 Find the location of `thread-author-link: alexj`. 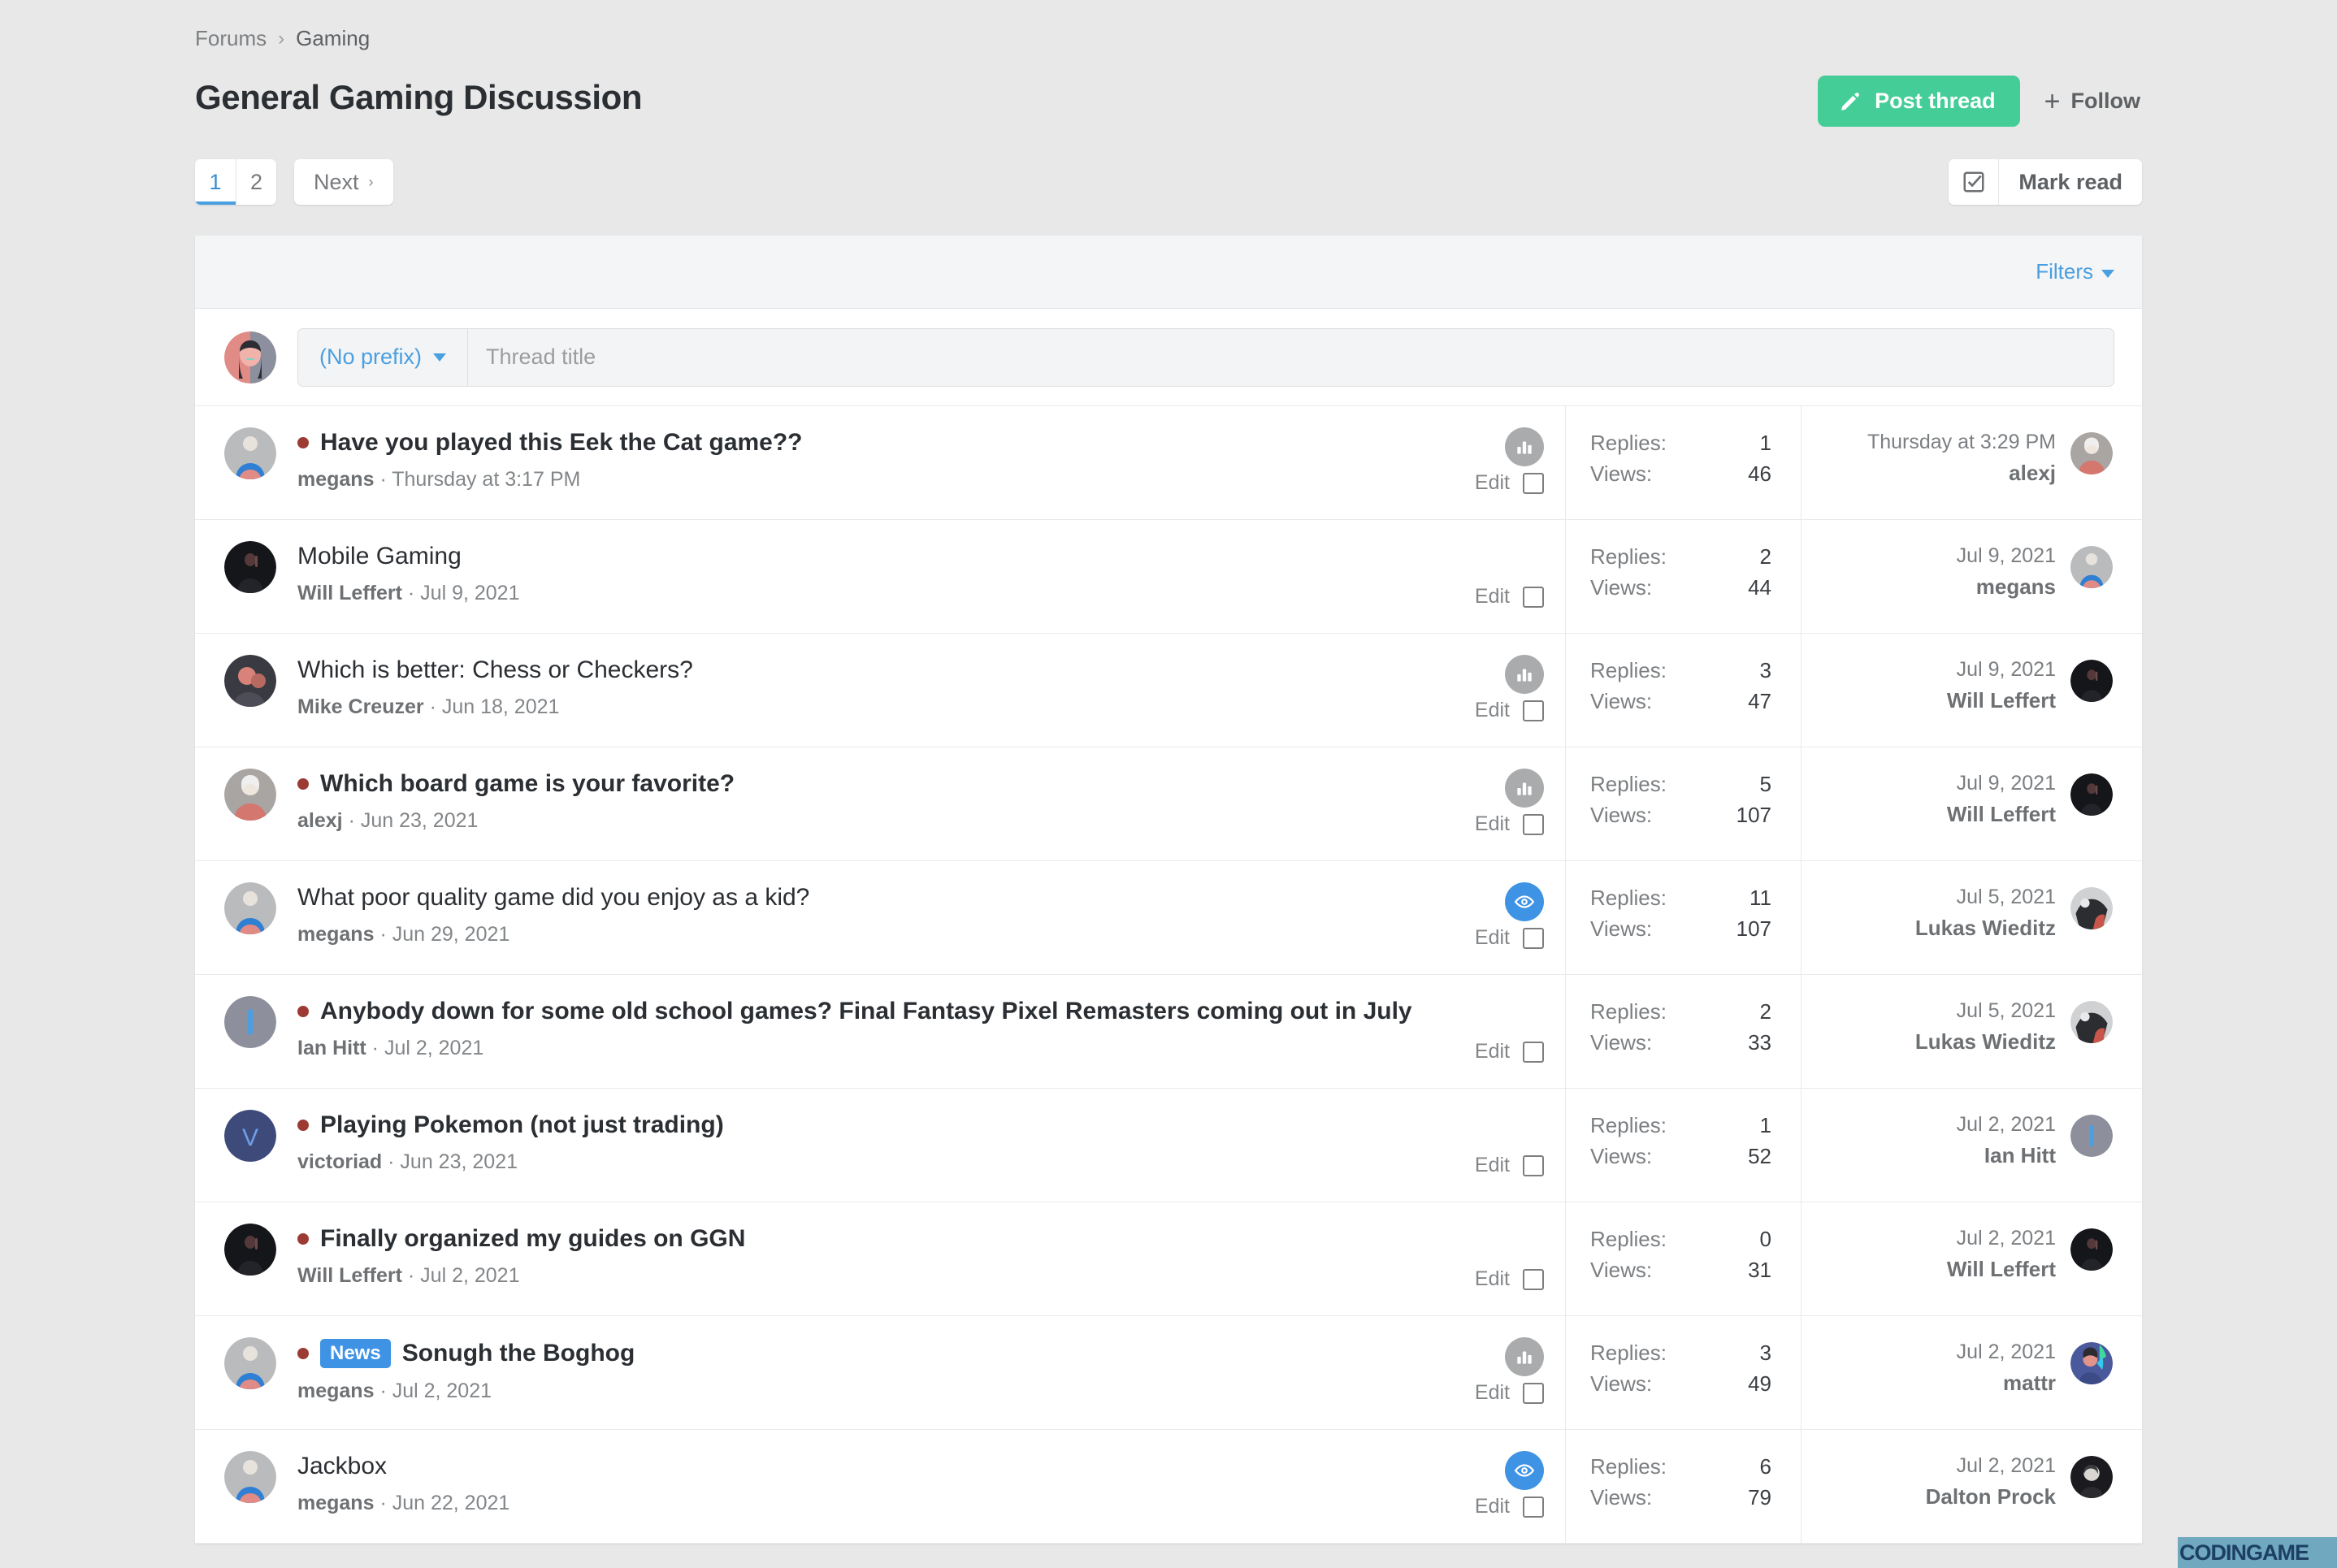

thread-author-link: alexj is located at coordinates (320, 820).